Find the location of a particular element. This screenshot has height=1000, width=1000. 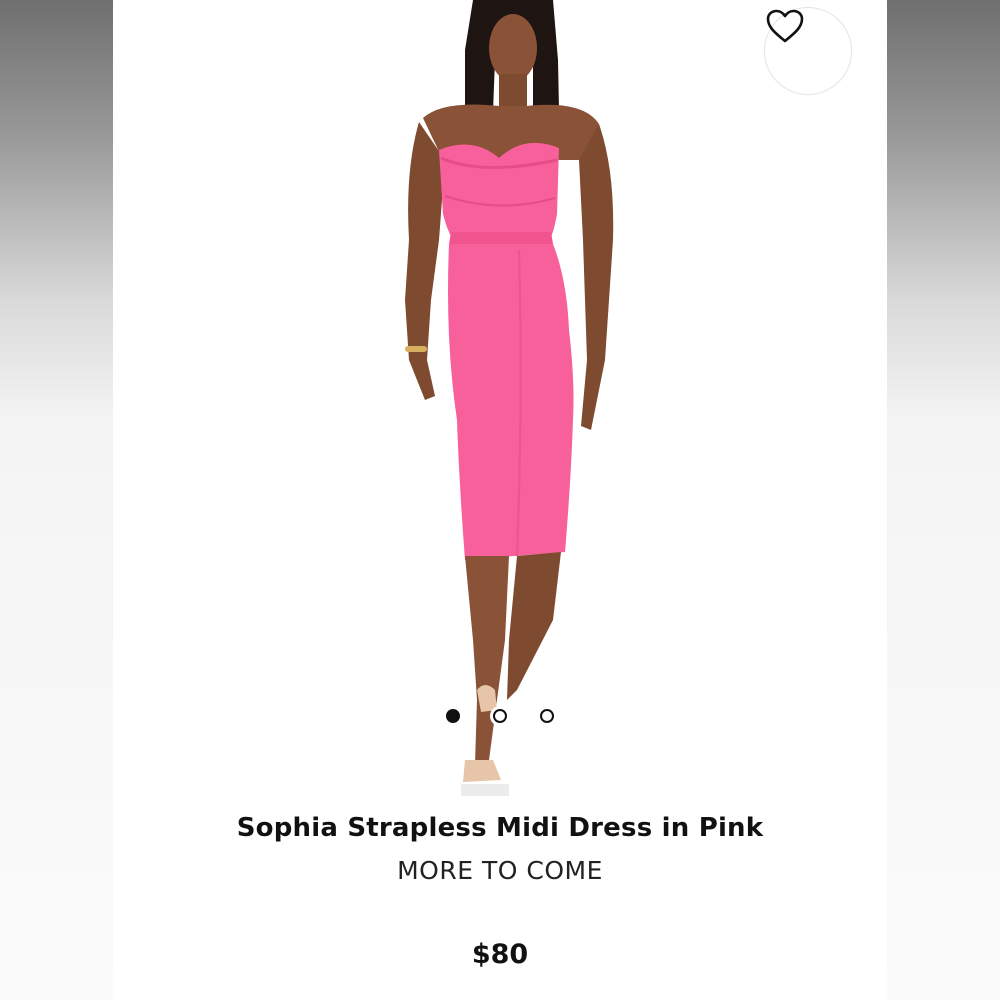

heart-icon is located at coordinates (785, 26).